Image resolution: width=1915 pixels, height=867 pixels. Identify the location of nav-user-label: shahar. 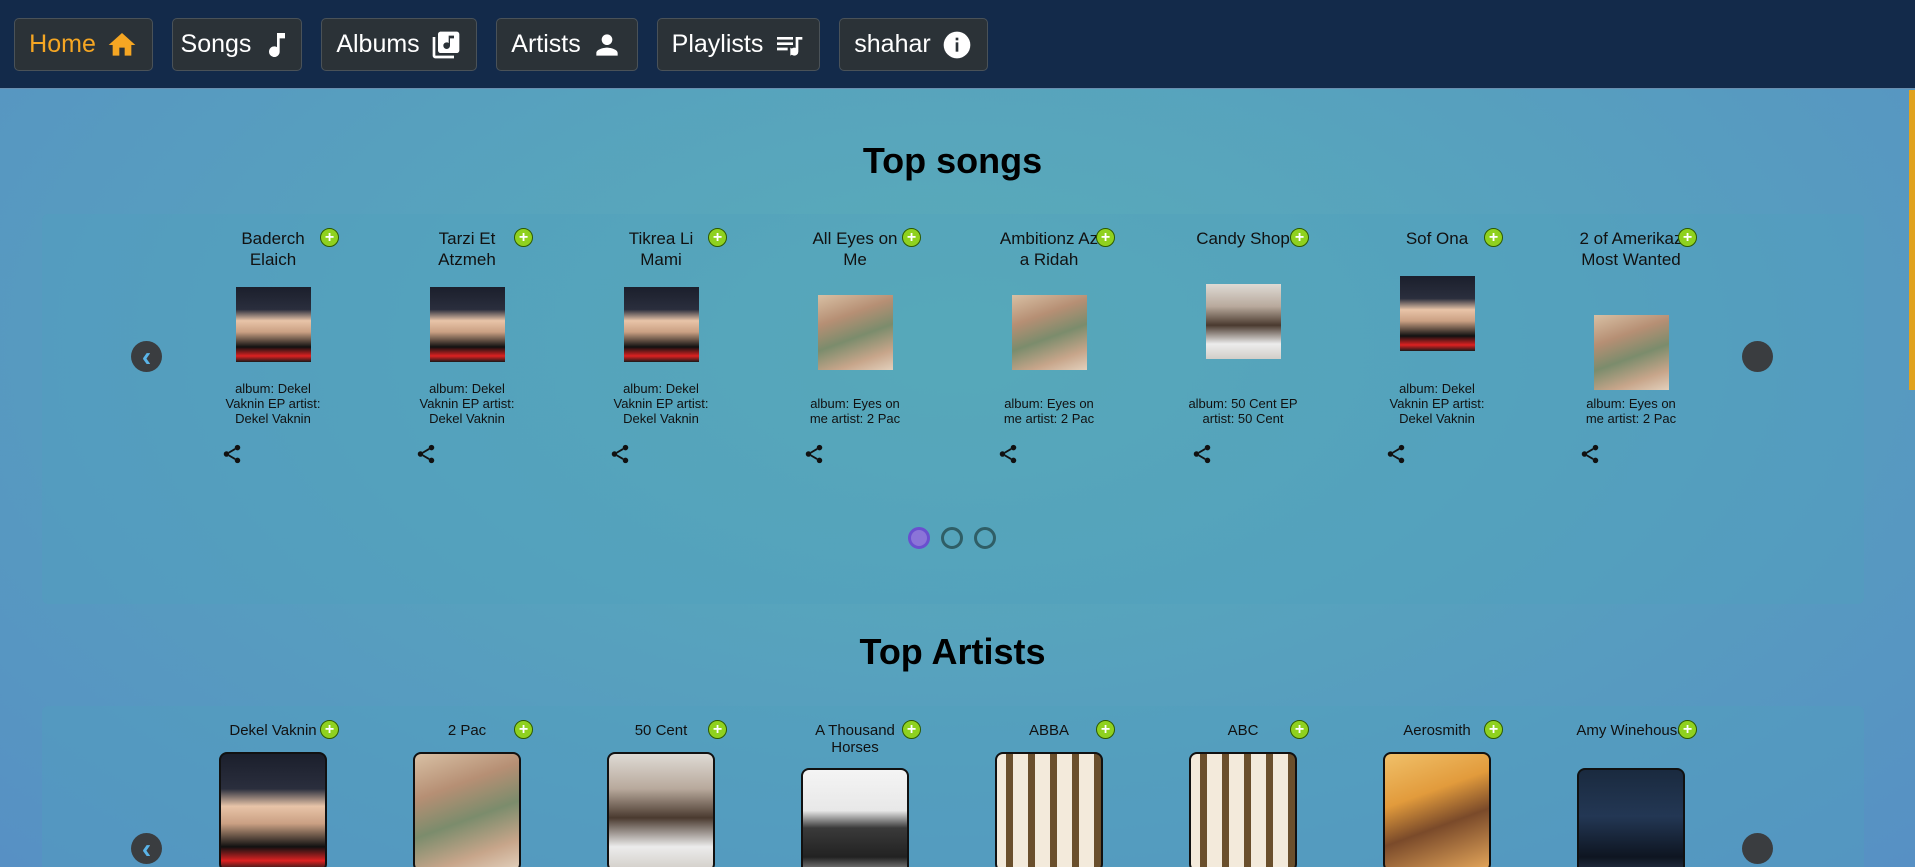
(892, 44).